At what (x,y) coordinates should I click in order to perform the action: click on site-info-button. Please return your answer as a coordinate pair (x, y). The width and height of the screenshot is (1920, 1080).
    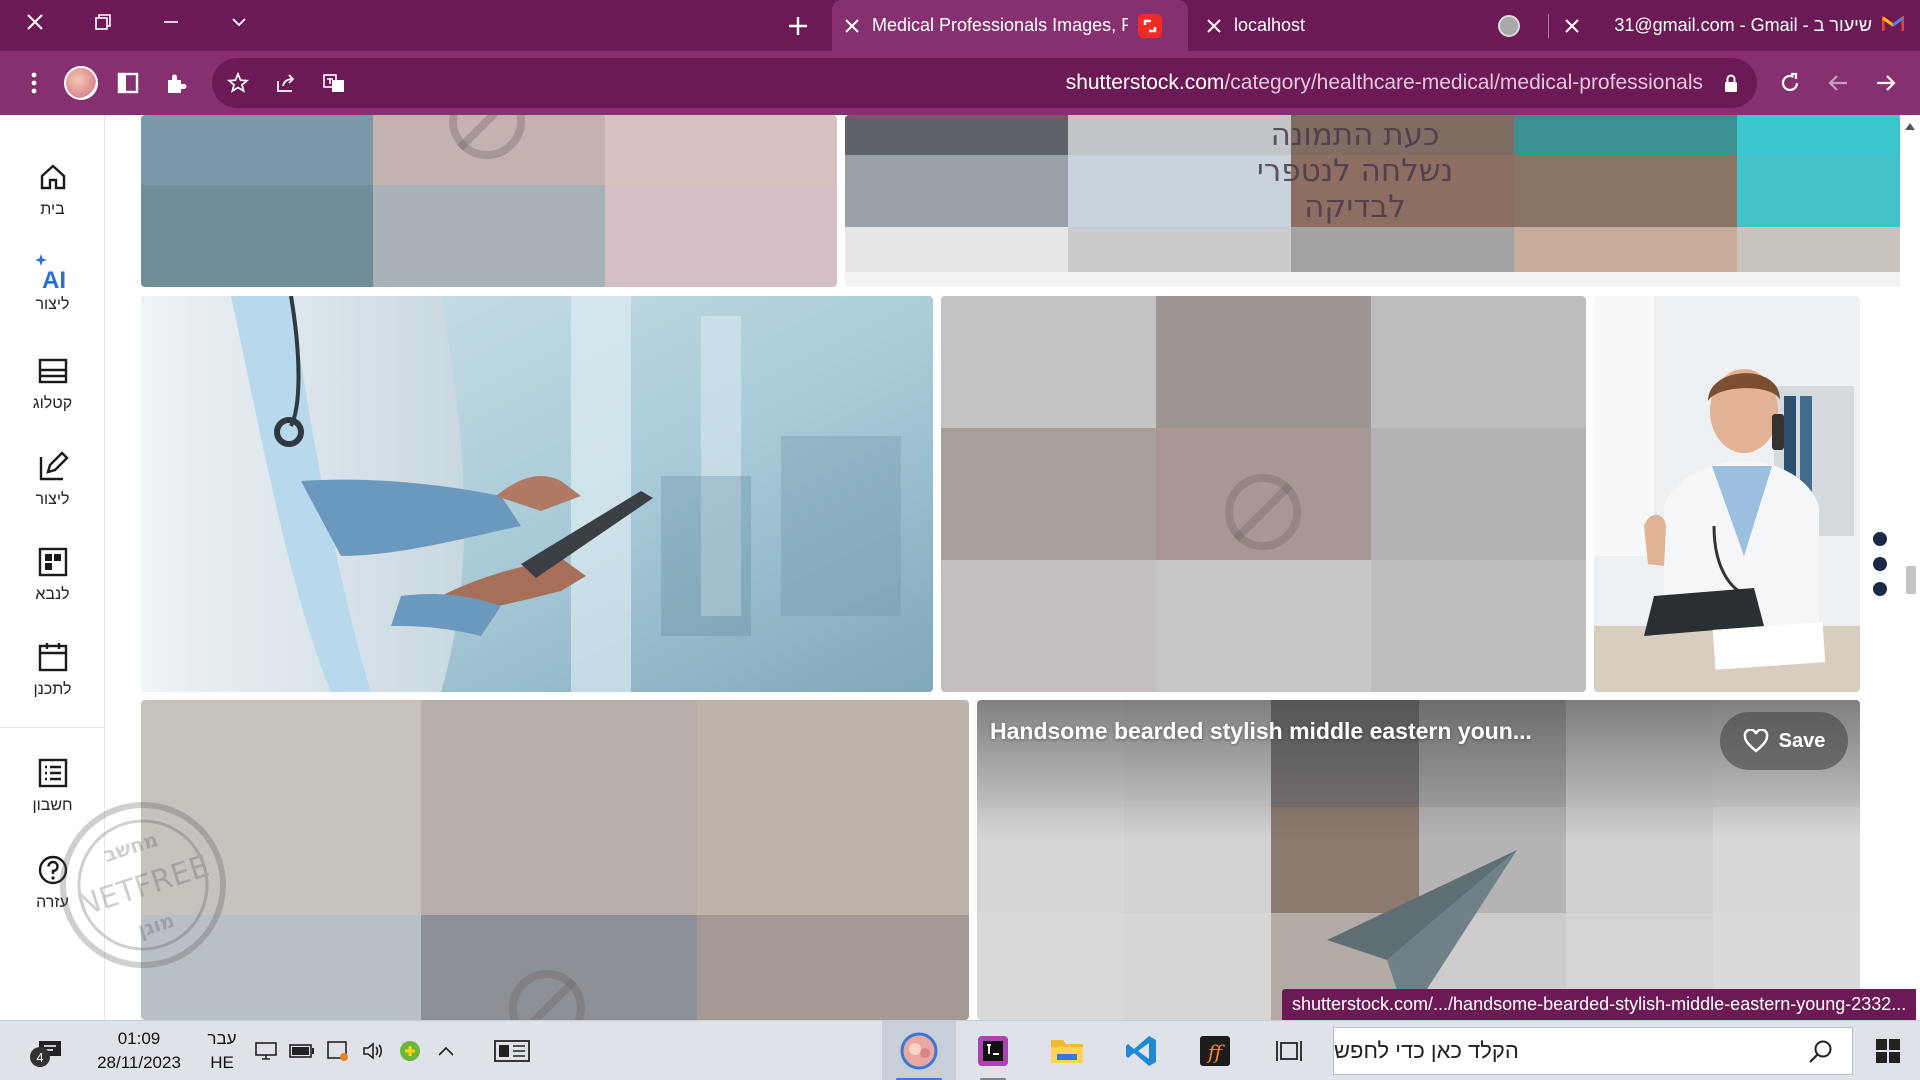
    Looking at the image, I should click on (1731, 83).